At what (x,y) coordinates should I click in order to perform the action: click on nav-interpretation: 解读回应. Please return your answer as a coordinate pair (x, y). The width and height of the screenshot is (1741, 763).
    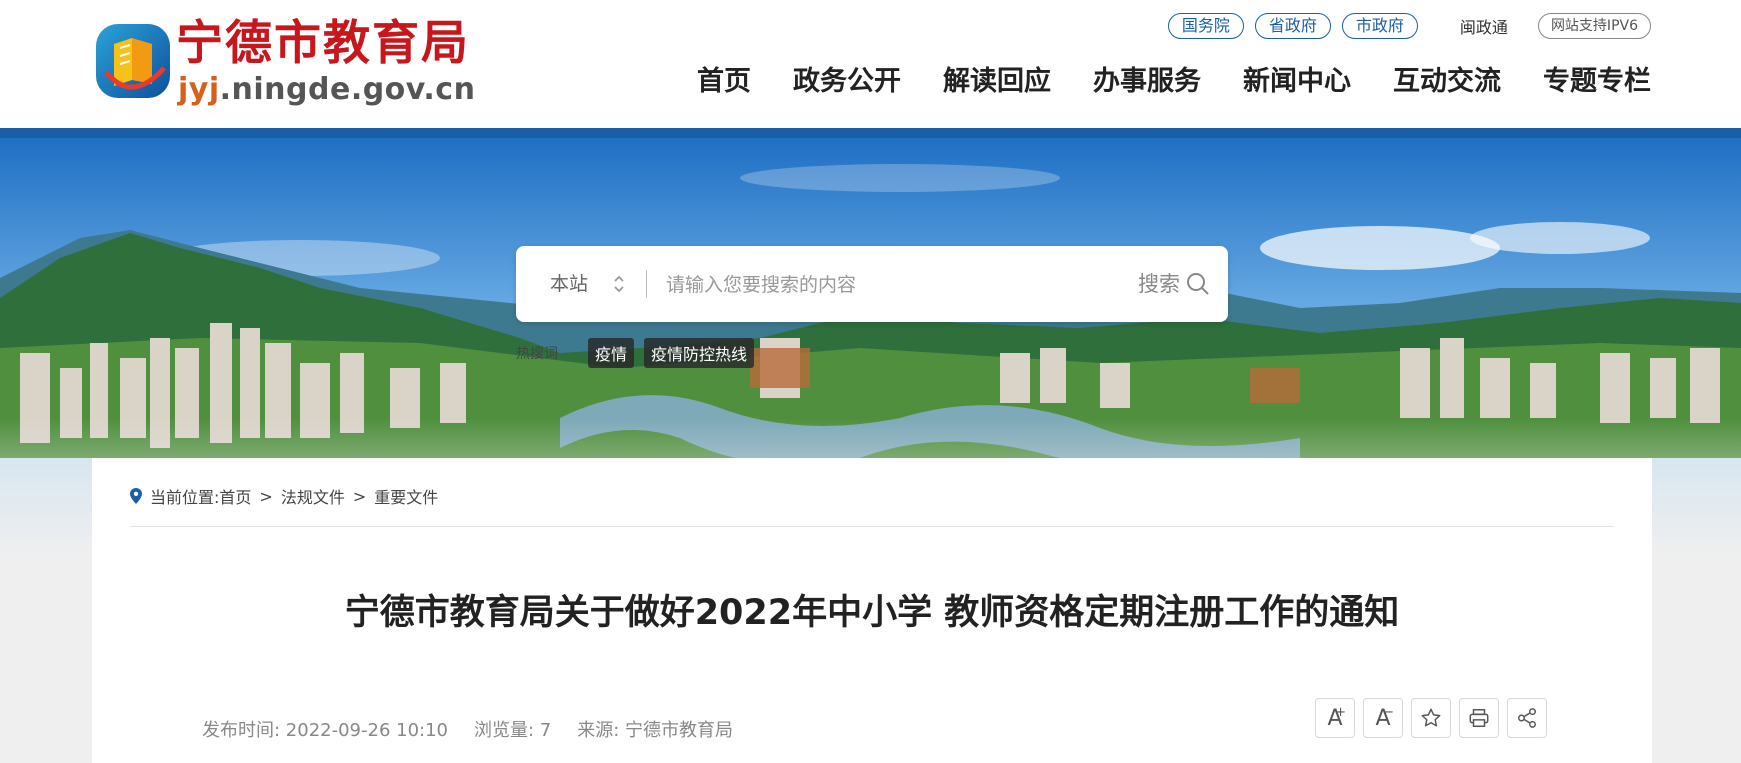
    Looking at the image, I should click on (997, 82).